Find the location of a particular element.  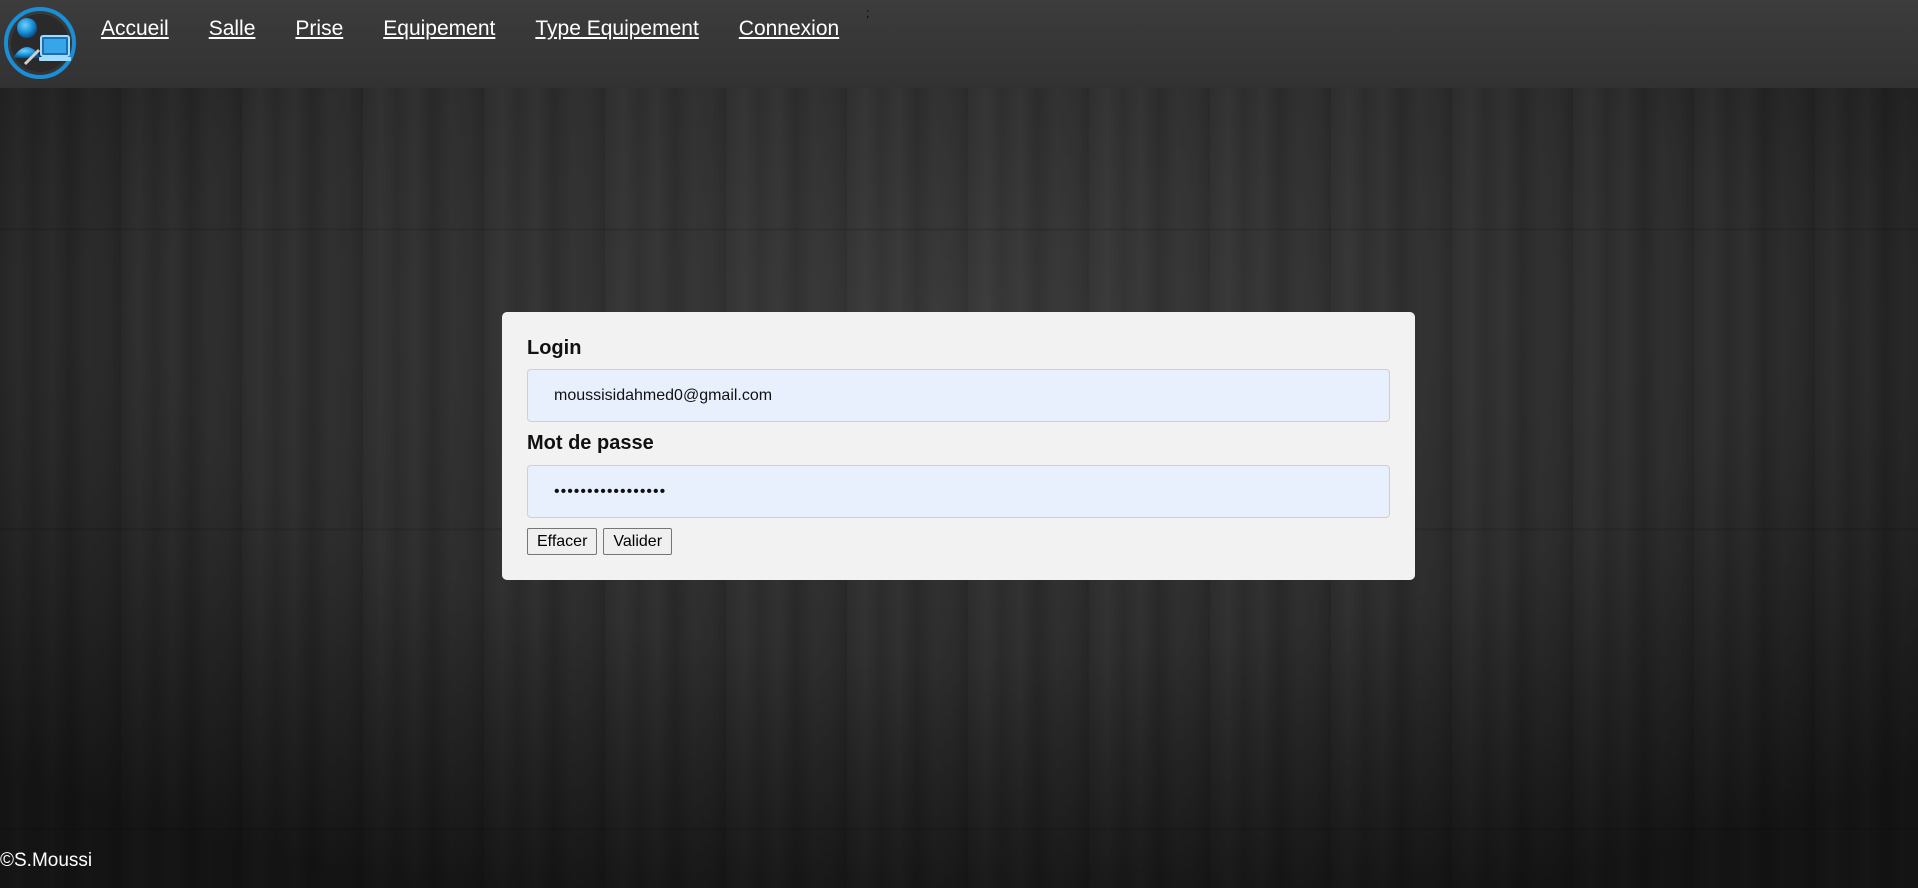

logo-icon is located at coordinates (40, 43).